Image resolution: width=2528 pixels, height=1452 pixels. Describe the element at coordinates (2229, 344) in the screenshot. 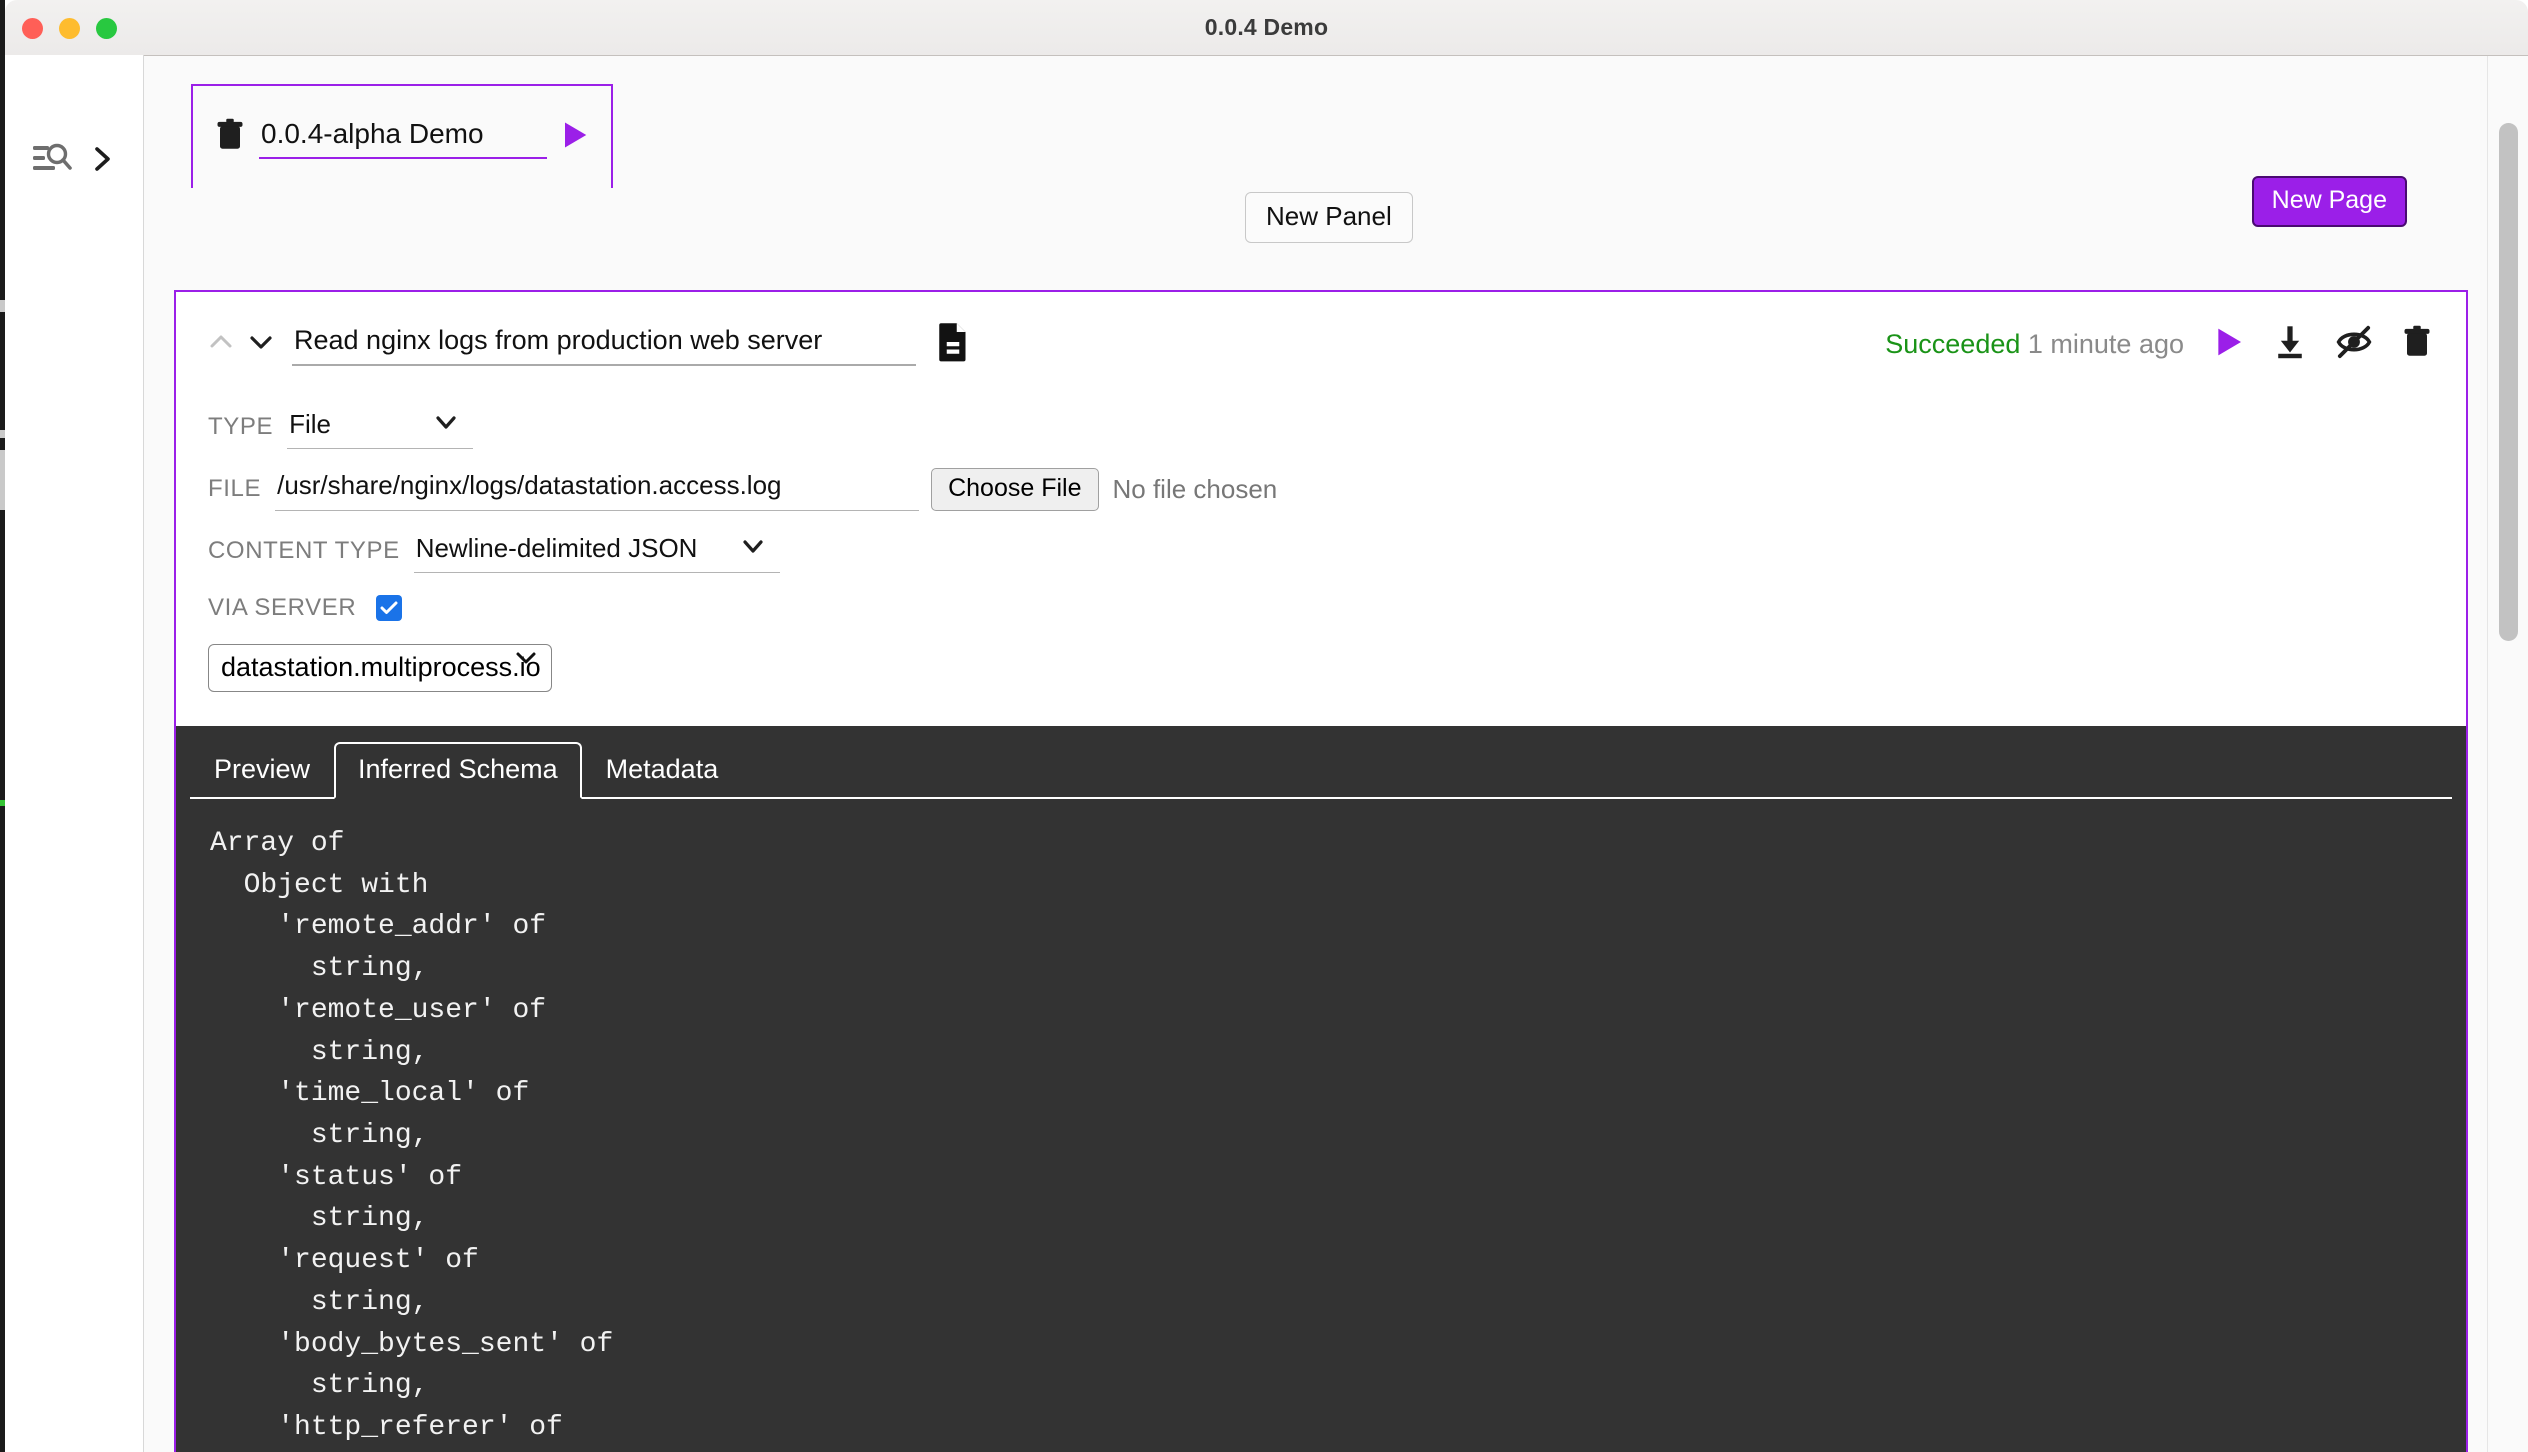

I see `play-icon` at that location.